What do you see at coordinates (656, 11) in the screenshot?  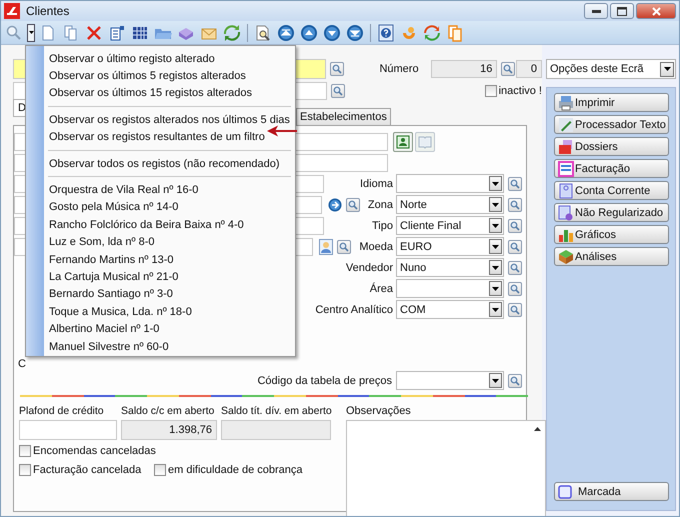 I see `close-button` at bounding box center [656, 11].